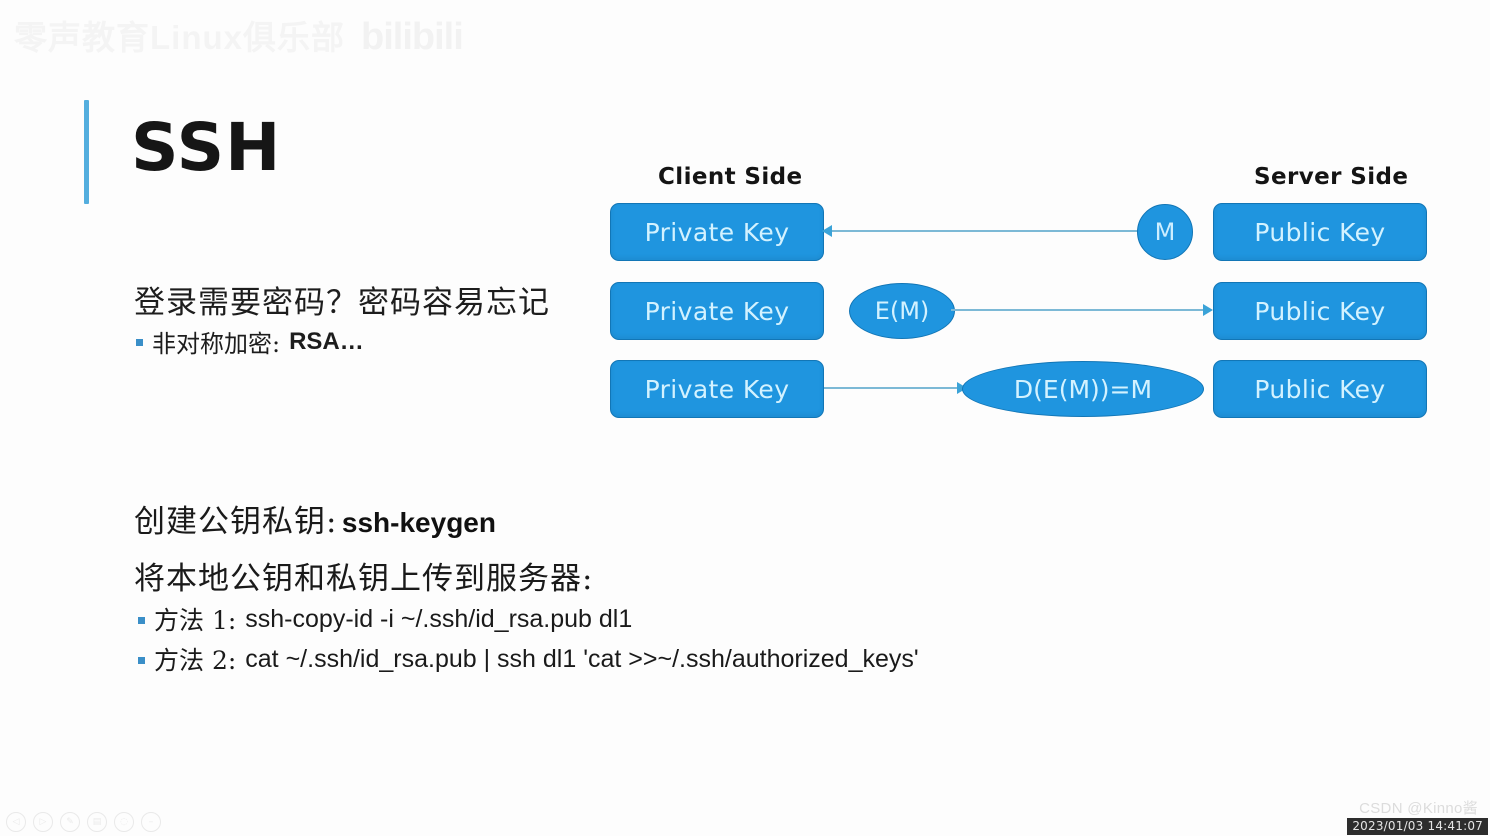 This screenshot has height=836, width=1490. I want to click on upload-keys-line: 将本地公钥和私钥上传到服务器:, so click(363, 575).